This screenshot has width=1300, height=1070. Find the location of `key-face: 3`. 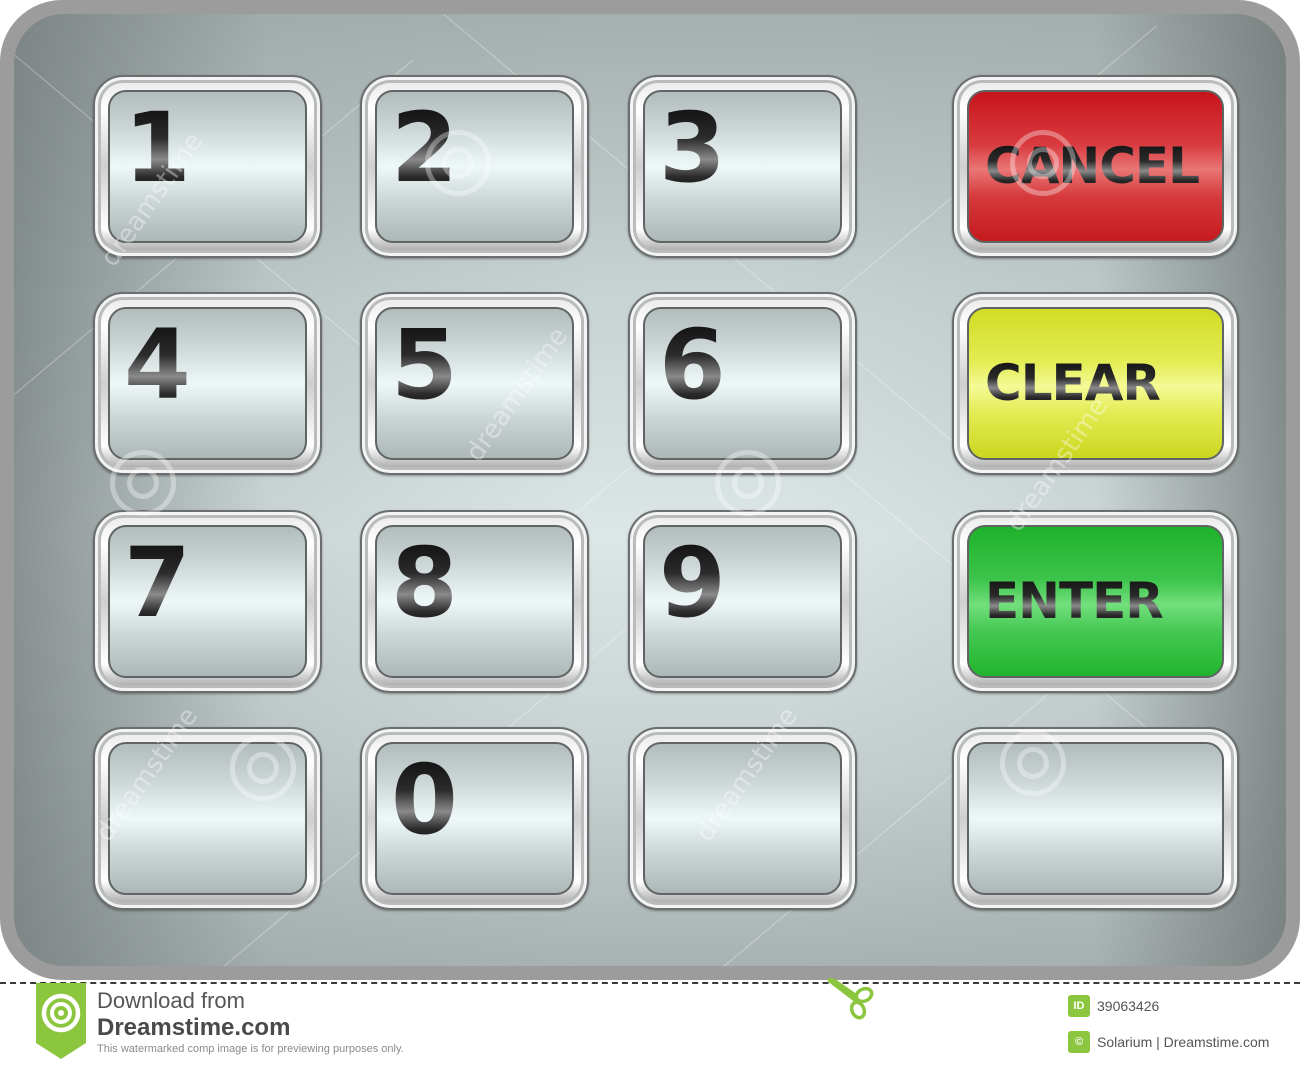

key-face: 3 is located at coordinates (742, 166).